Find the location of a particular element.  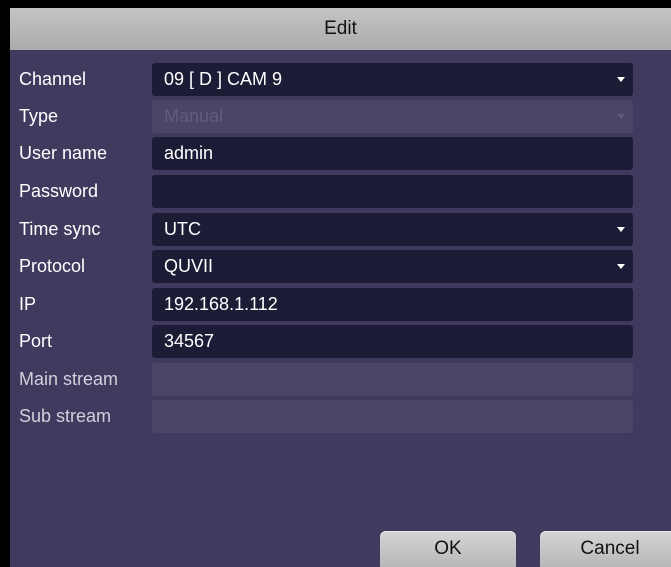

type-select: Manual is located at coordinates (392, 116).